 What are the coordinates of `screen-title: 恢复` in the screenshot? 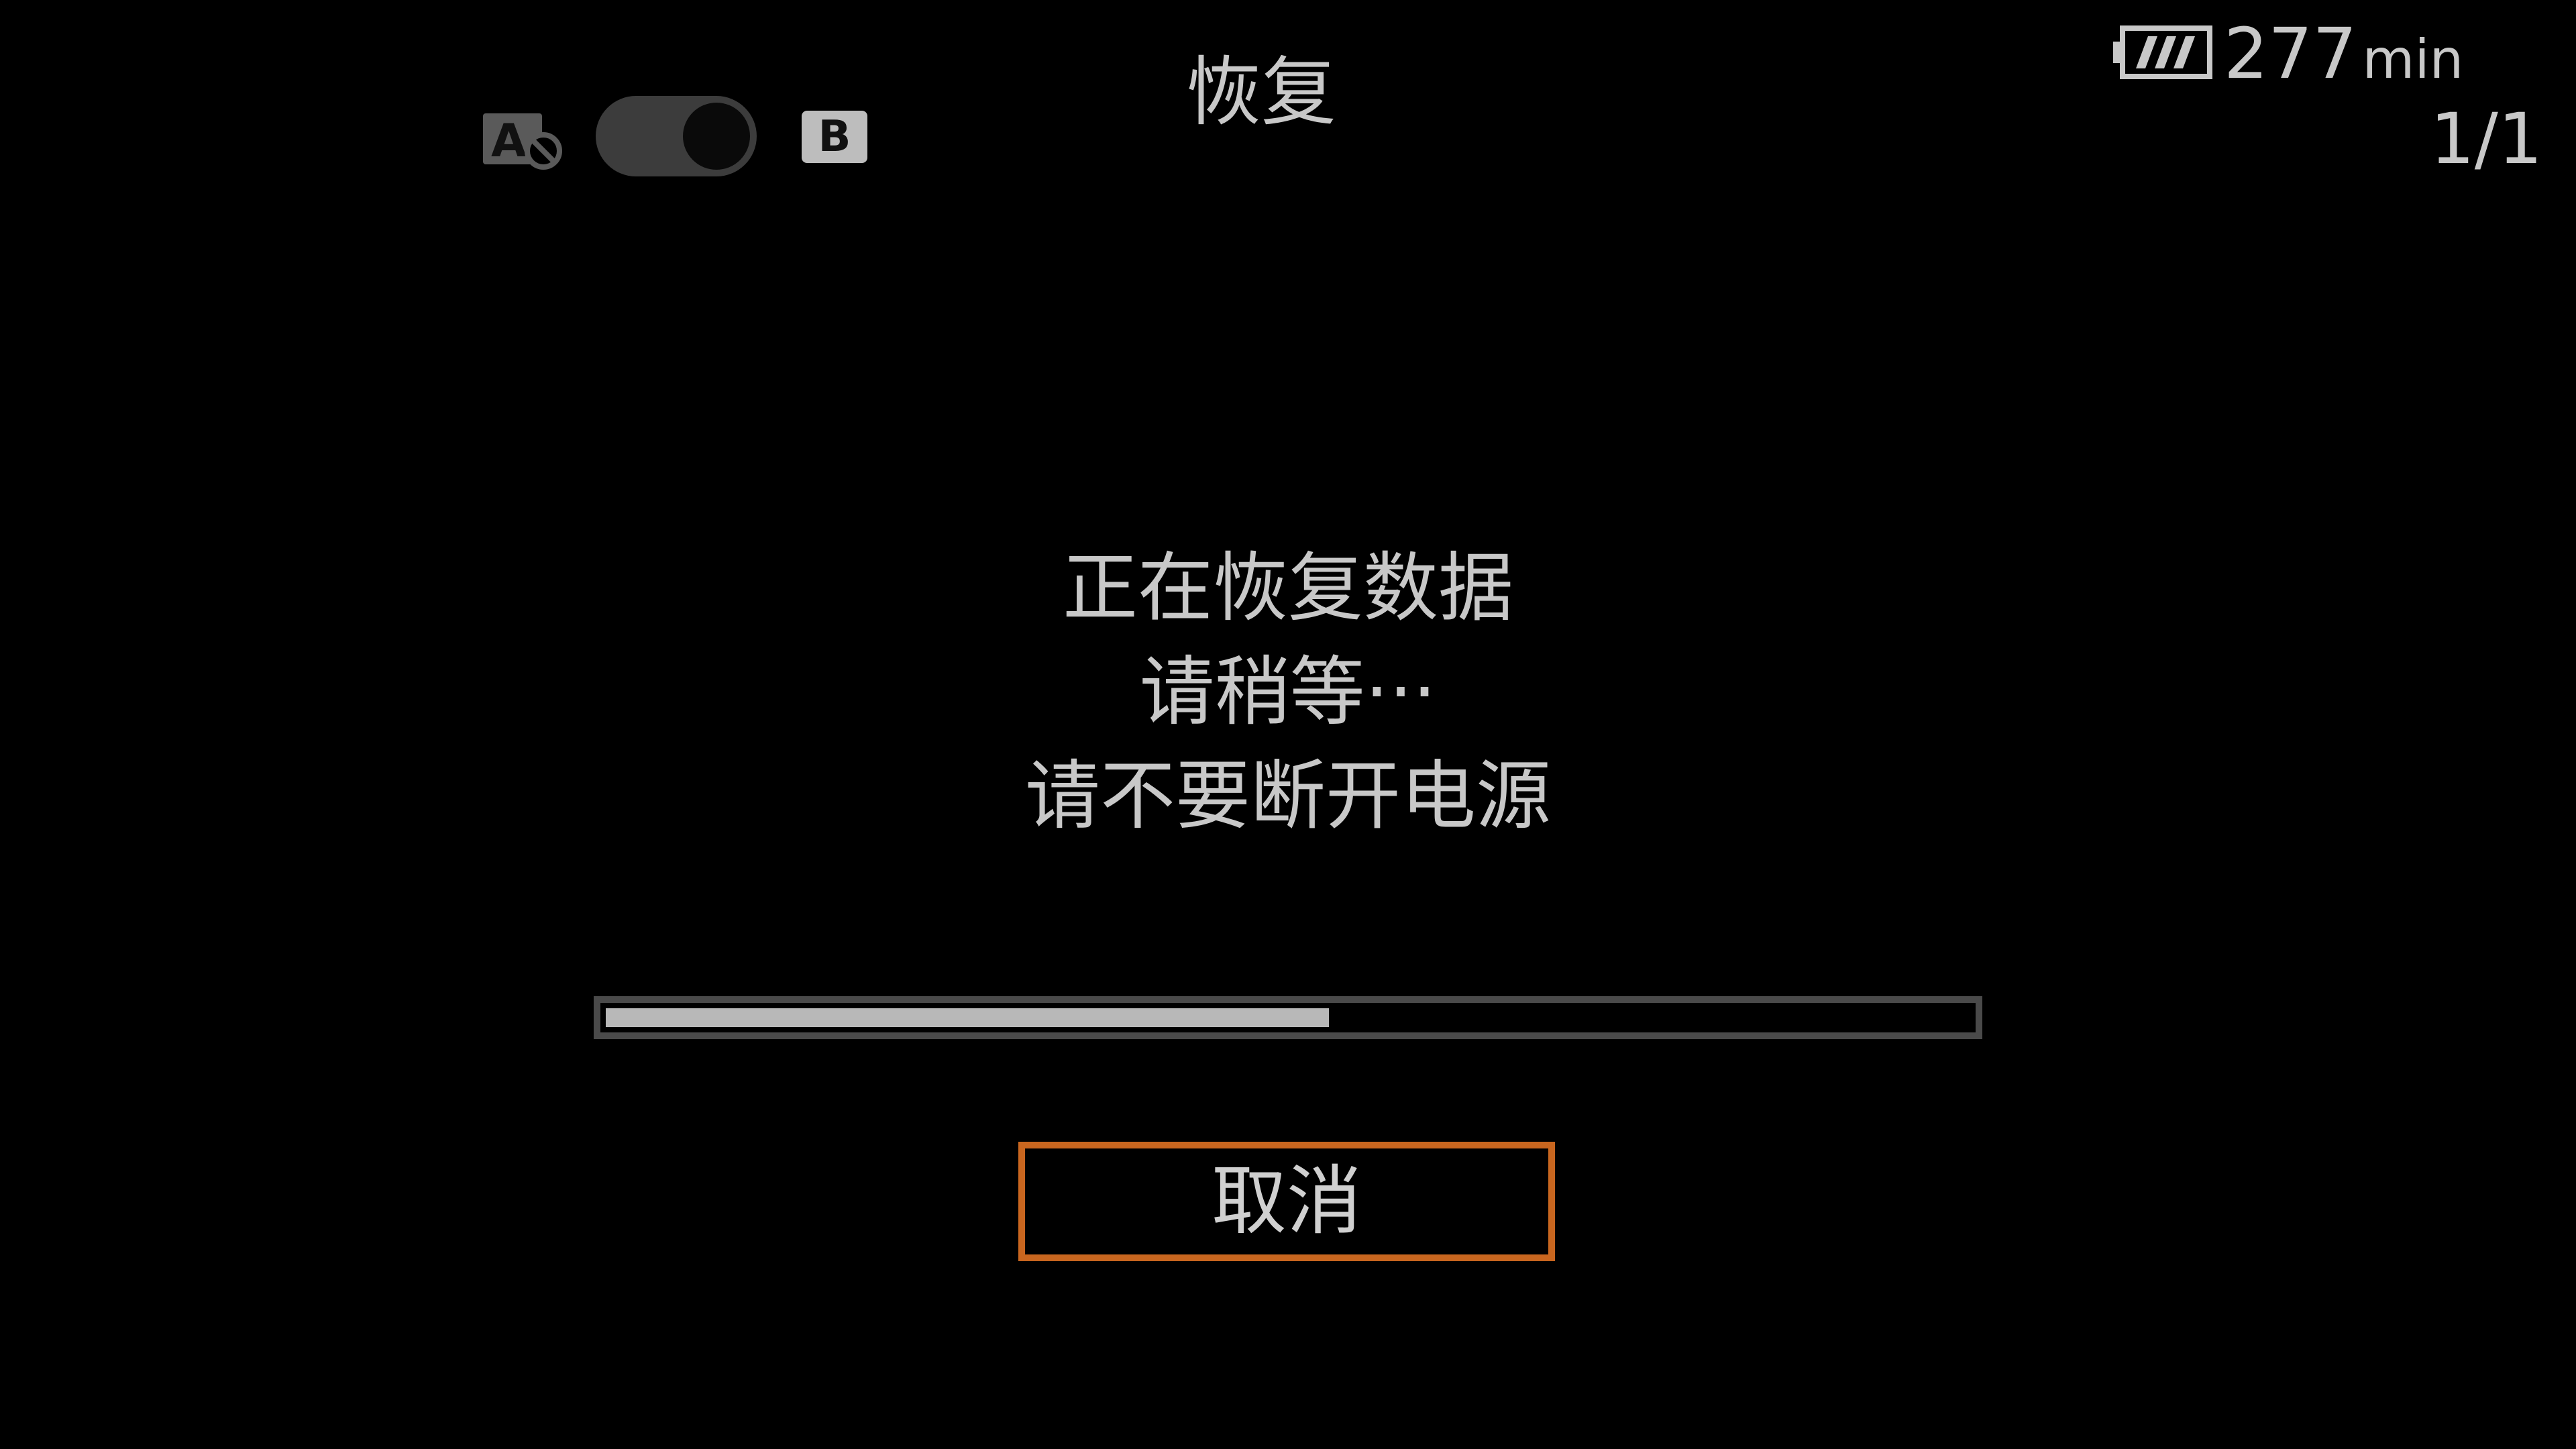 It's located at (1261, 92).